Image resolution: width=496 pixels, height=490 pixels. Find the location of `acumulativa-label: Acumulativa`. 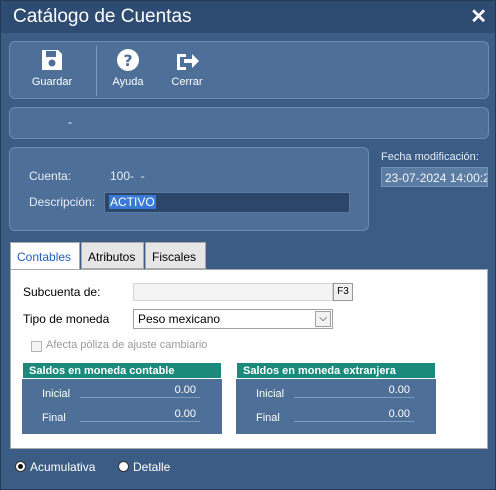

acumulativa-label: Acumulativa is located at coordinates (62, 467).